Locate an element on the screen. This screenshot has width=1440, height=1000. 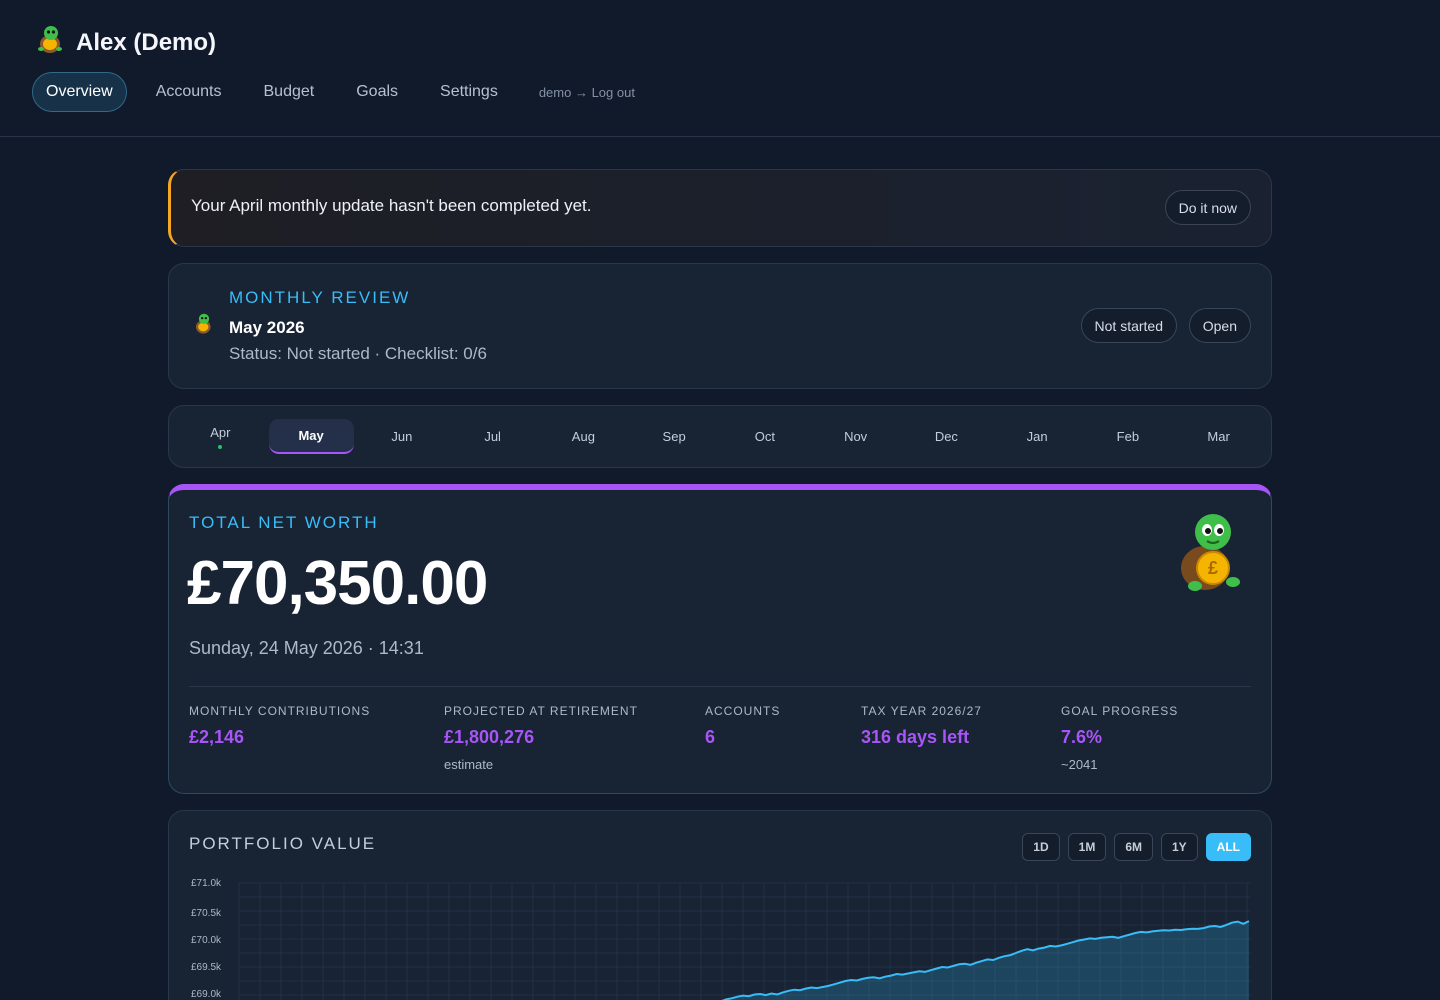
nav-accounts: Accounts is located at coordinates (189, 92).